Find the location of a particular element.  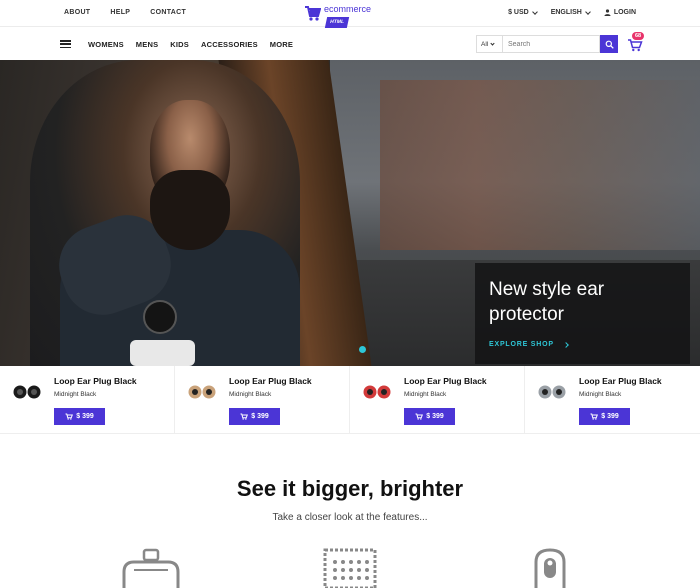

search-category-select: All is located at coordinates (489, 44).